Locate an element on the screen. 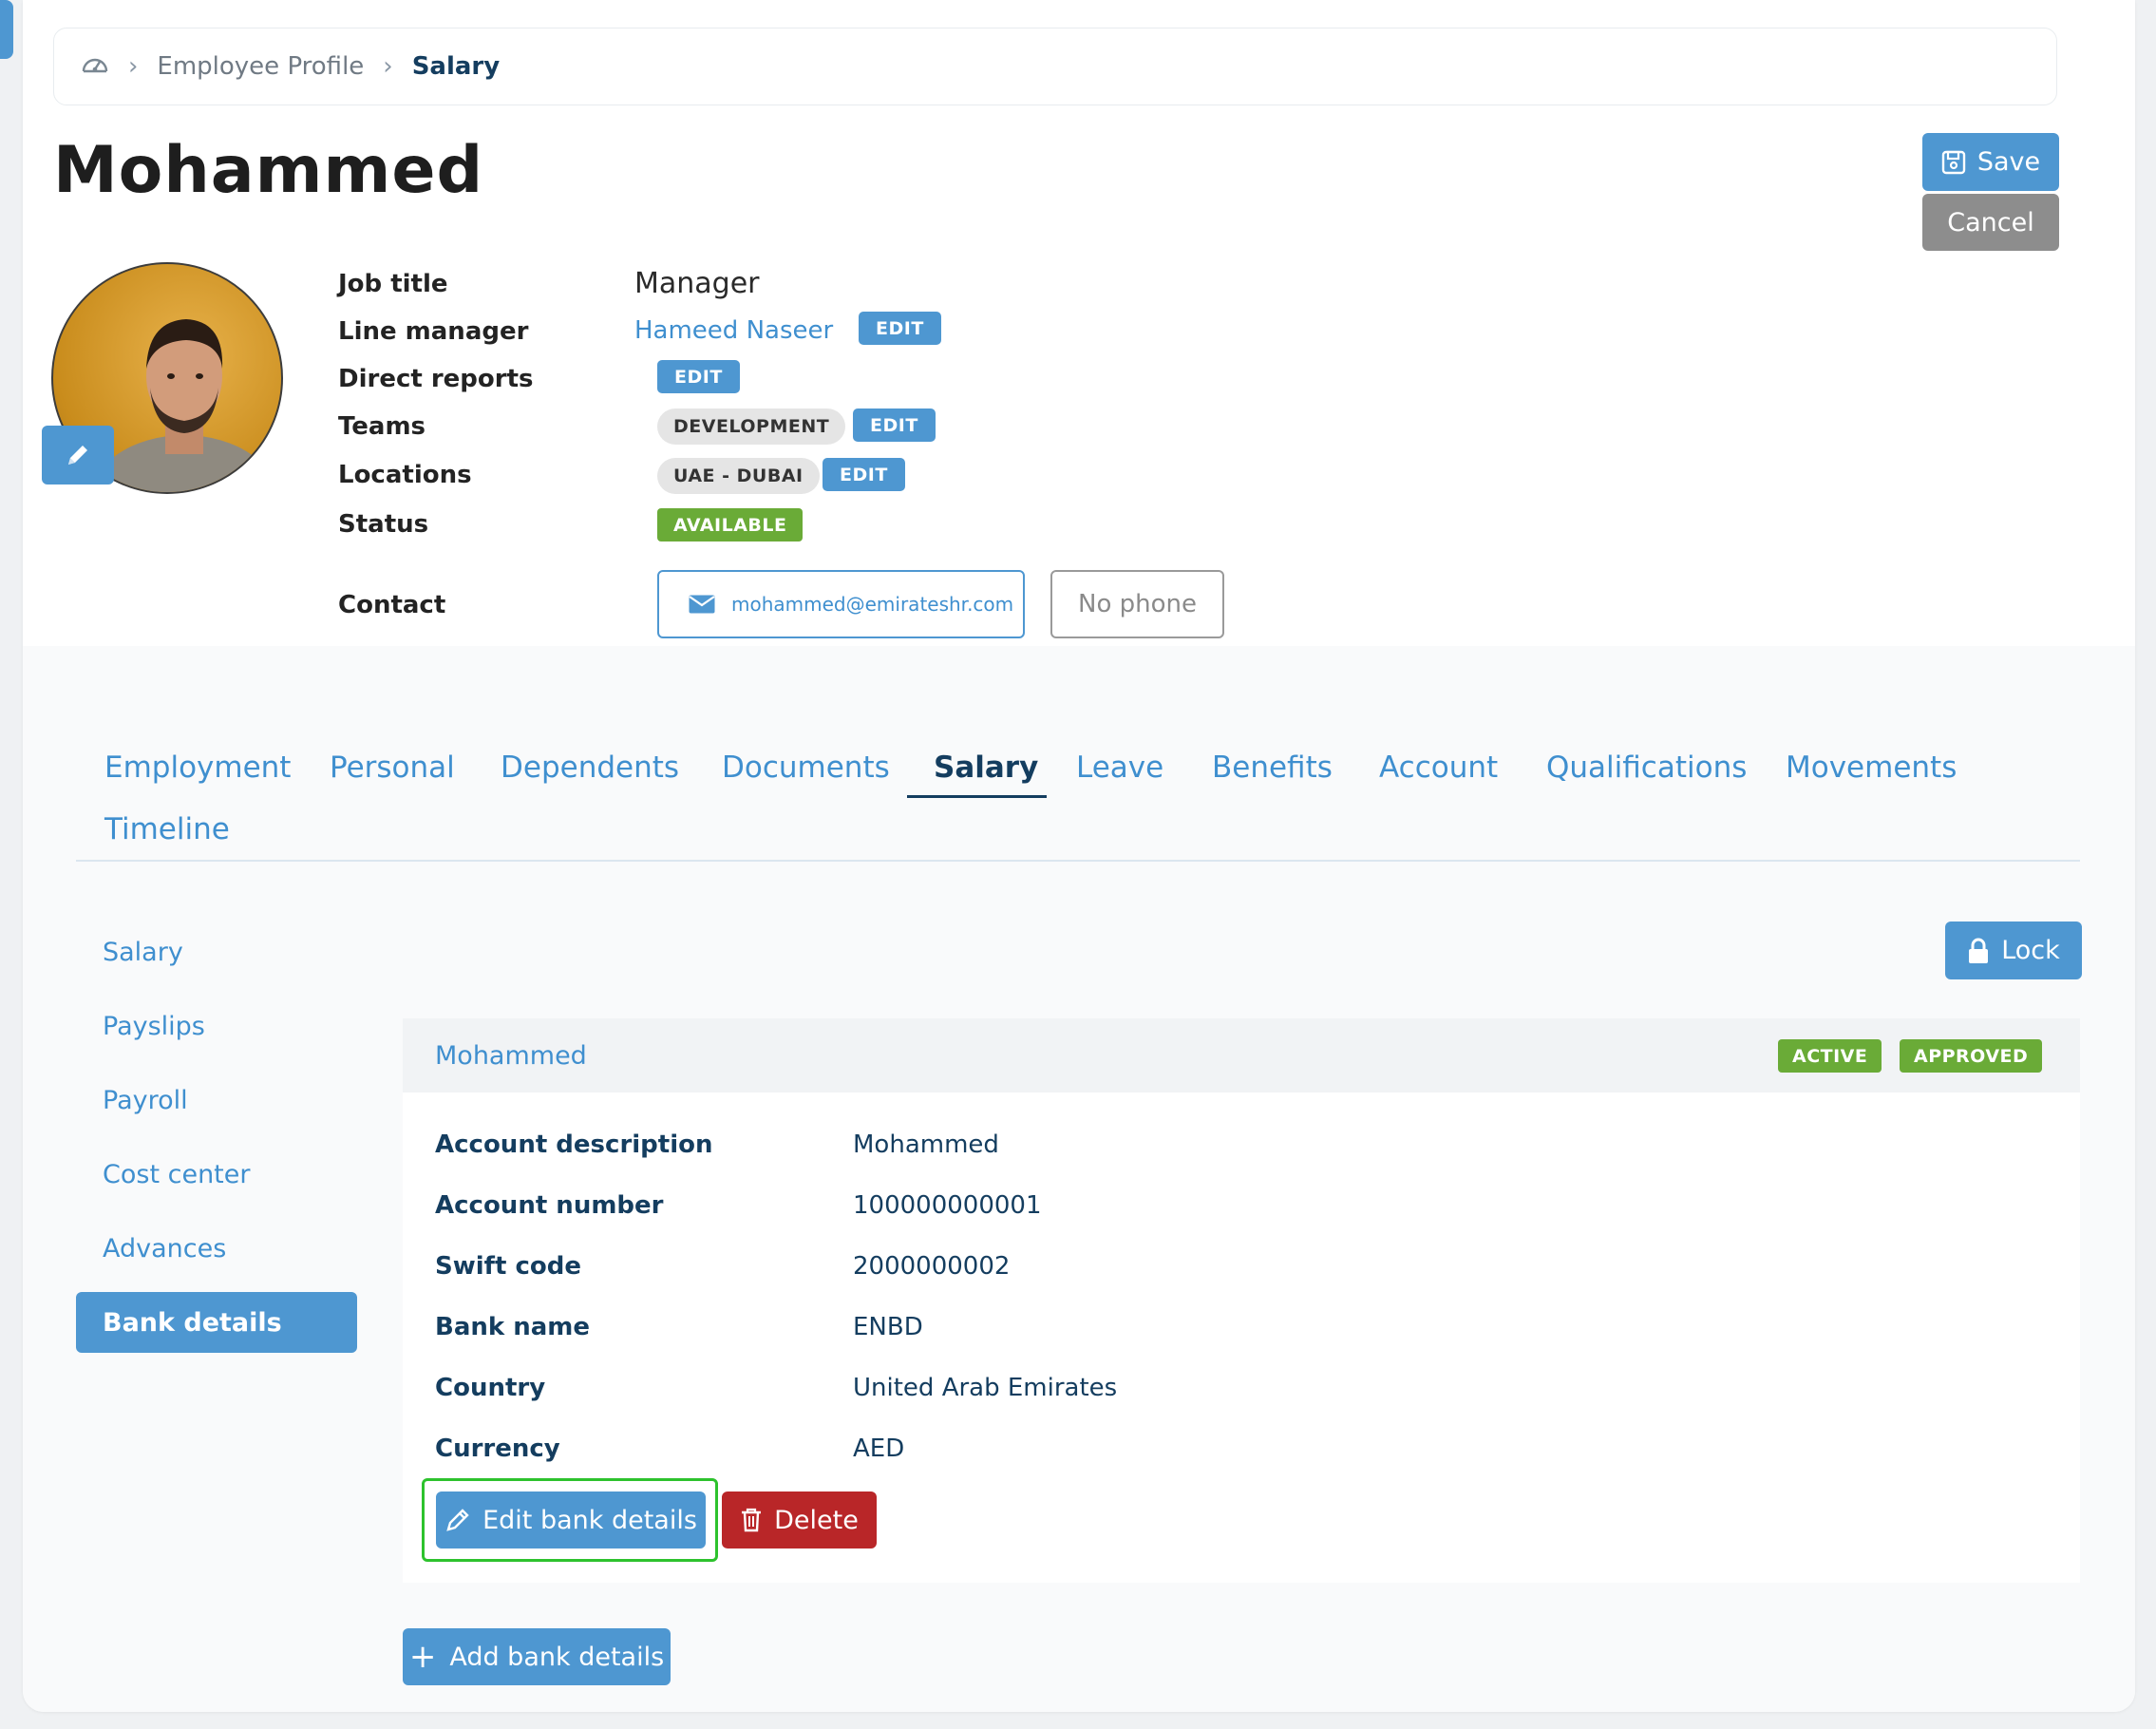  line-manager-label: Line manager is located at coordinates (434, 331).